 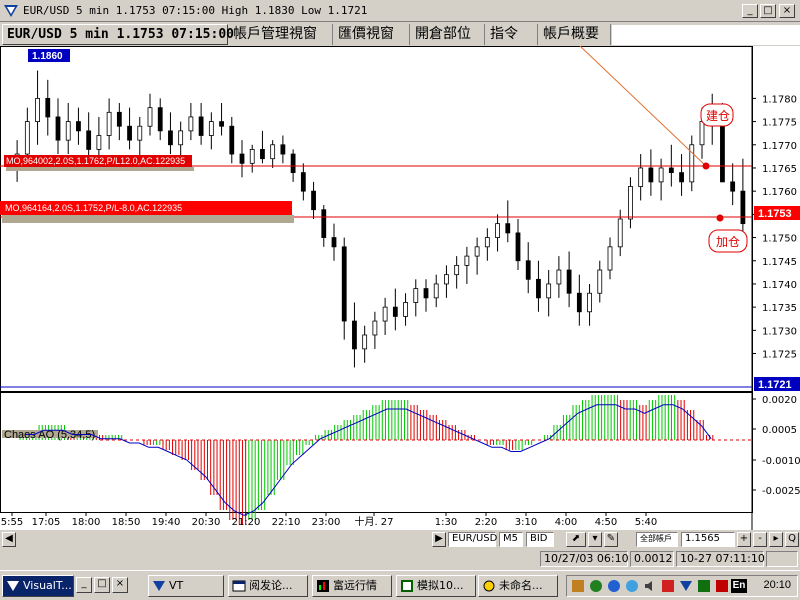 I want to click on time-tick-label: 23:00, so click(x=326, y=522).